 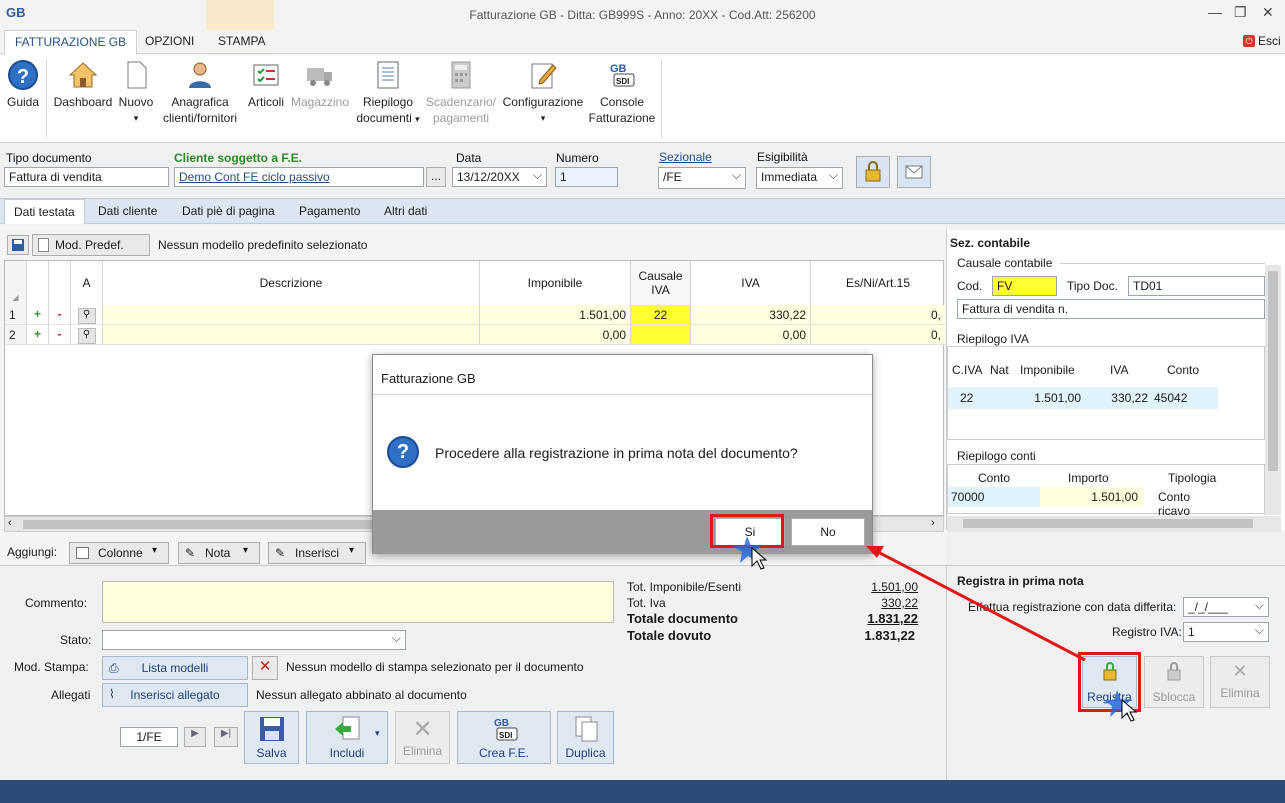 What do you see at coordinates (642, 791) in the screenshot?
I see `status-bar` at bounding box center [642, 791].